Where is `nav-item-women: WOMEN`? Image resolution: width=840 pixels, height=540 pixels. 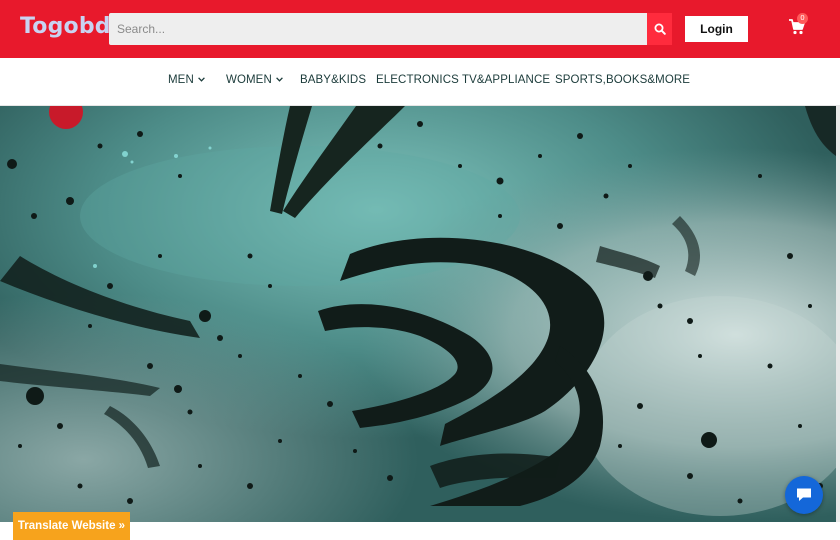
nav-item-women: WOMEN is located at coordinates (254, 80).